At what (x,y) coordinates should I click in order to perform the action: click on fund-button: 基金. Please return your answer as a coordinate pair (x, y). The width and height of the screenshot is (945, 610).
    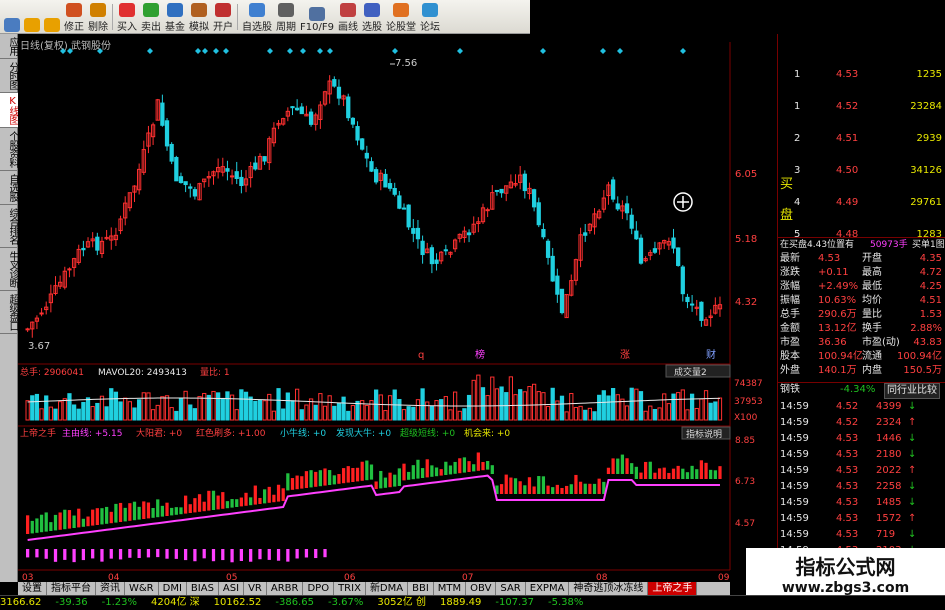
    Looking at the image, I should click on (175, 17).